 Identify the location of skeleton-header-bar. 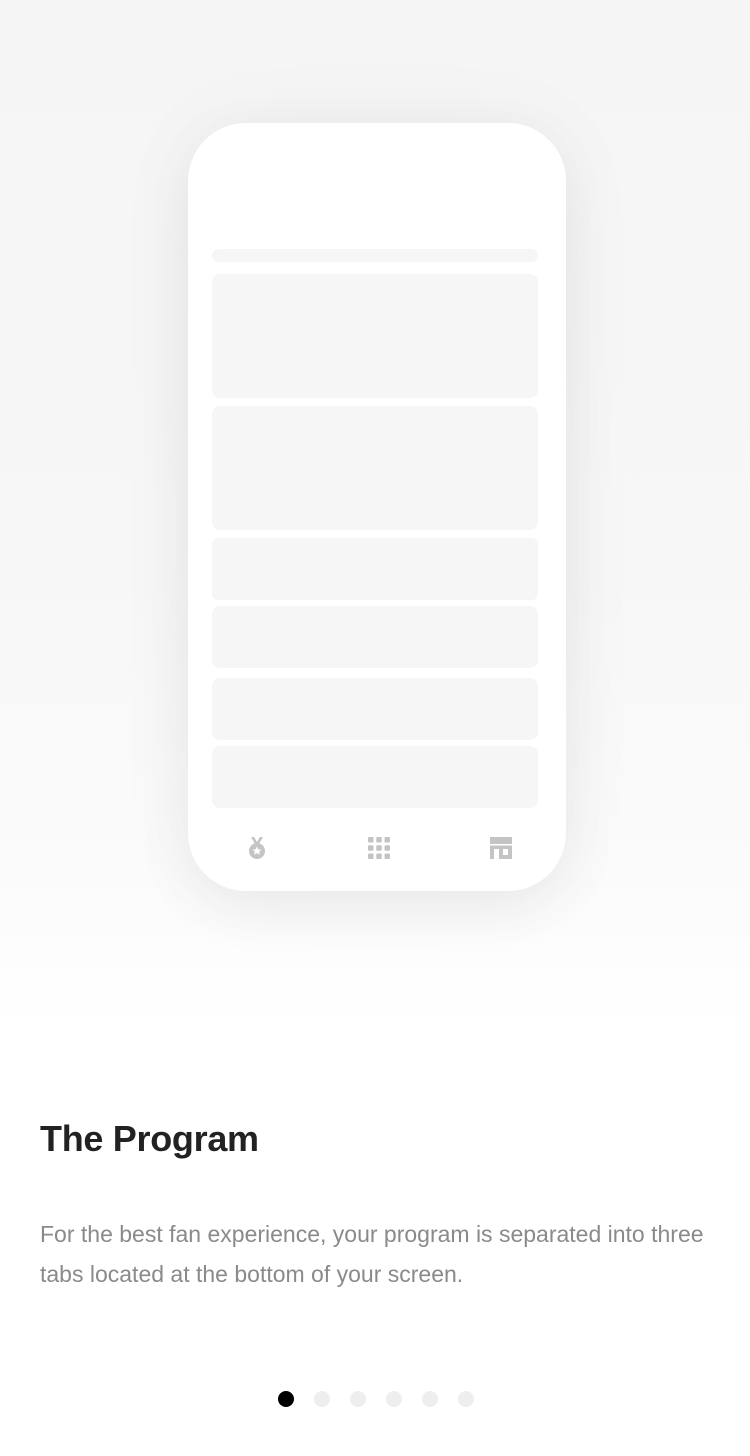
(375, 255).